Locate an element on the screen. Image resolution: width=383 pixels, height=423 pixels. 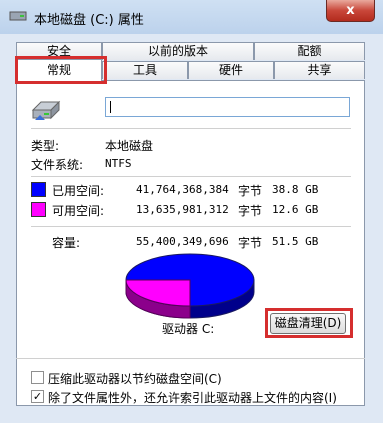
used-space-bytes: 41,764,368,384 is located at coordinates (182, 189).